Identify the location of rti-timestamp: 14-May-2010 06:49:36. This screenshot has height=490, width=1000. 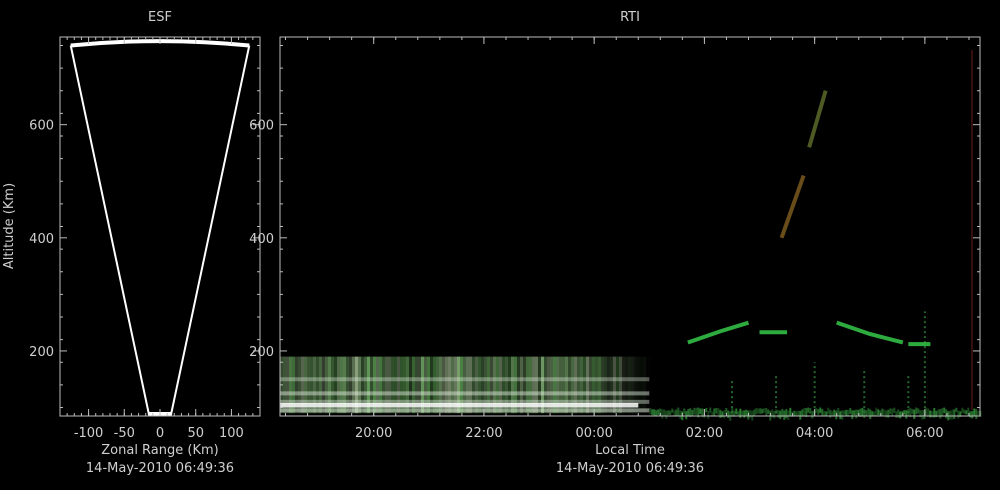
(630, 468).